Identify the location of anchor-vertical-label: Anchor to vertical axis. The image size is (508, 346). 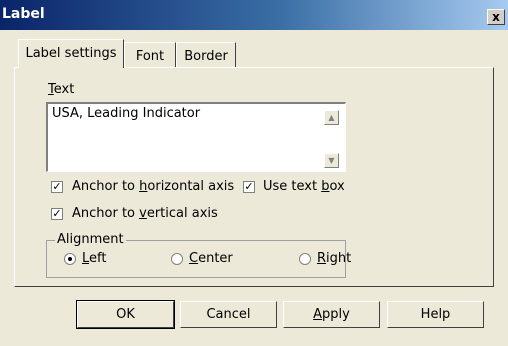
(145, 213).